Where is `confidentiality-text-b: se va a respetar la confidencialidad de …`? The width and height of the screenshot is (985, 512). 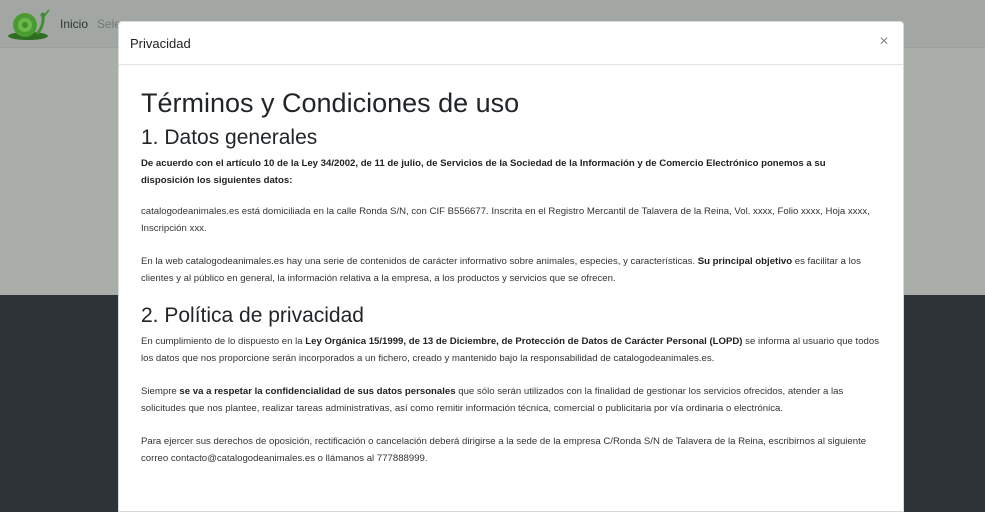 confidentiality-text-b: se va a respetar la confidencialidad de … is located at coordinates (317, 391).